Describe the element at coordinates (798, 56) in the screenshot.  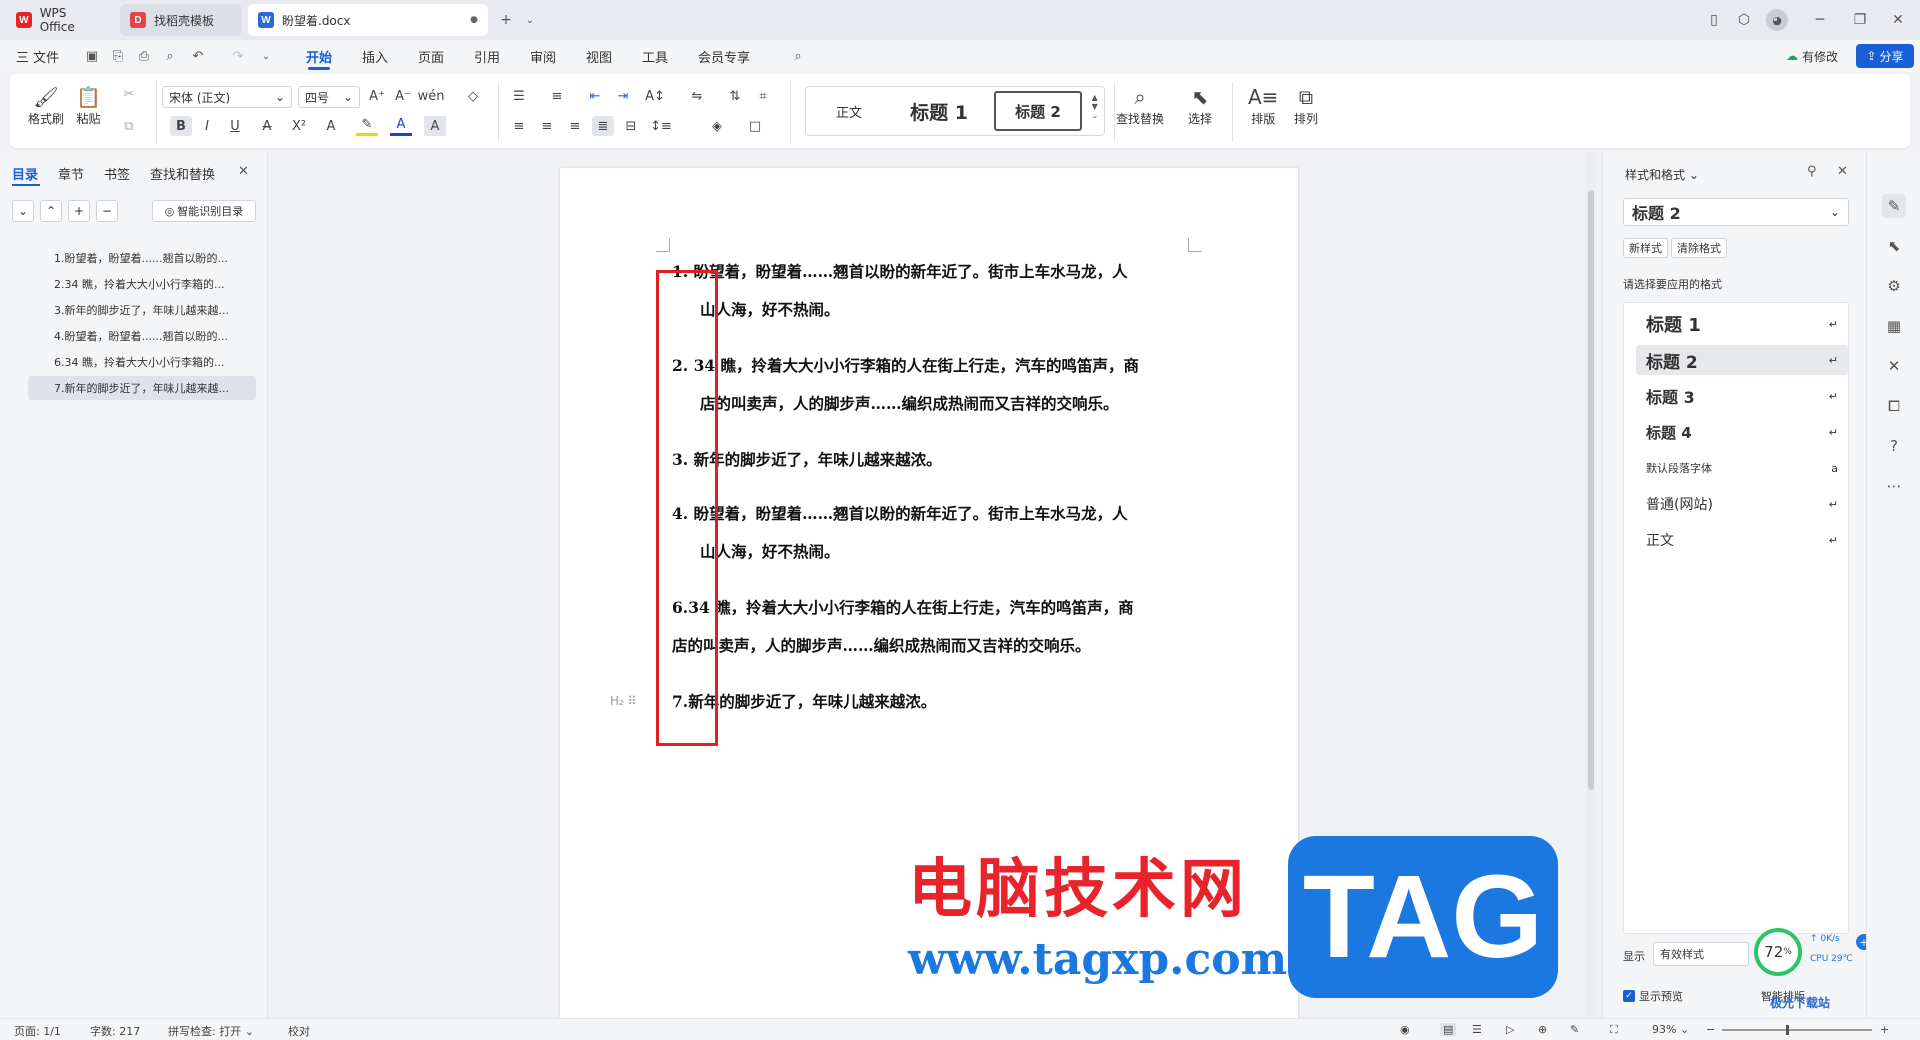
I see `search-icon: ⌕` at that location.